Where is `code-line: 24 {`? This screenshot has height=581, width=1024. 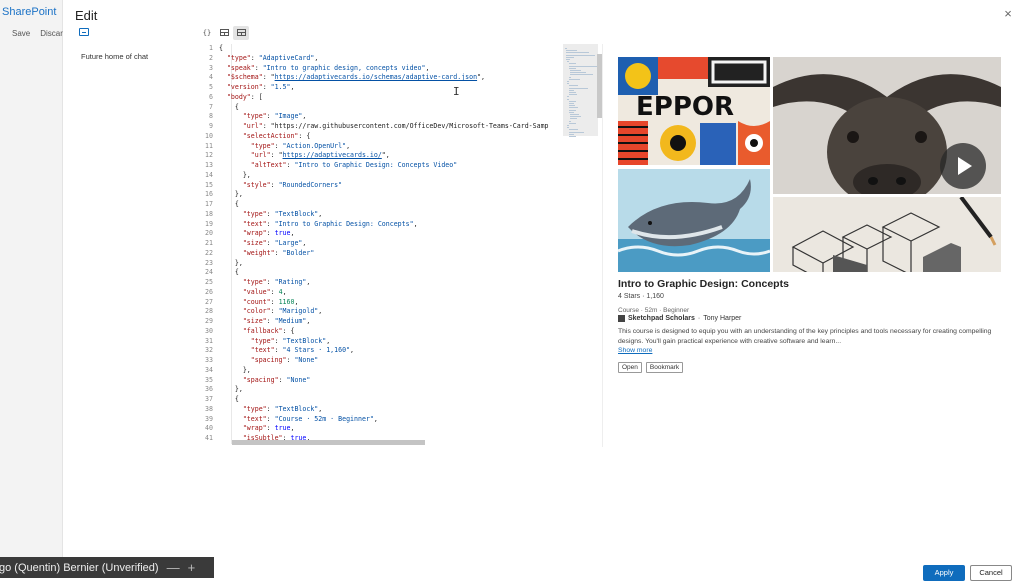
code-line: 24 { is located at coordinates (385, 273).